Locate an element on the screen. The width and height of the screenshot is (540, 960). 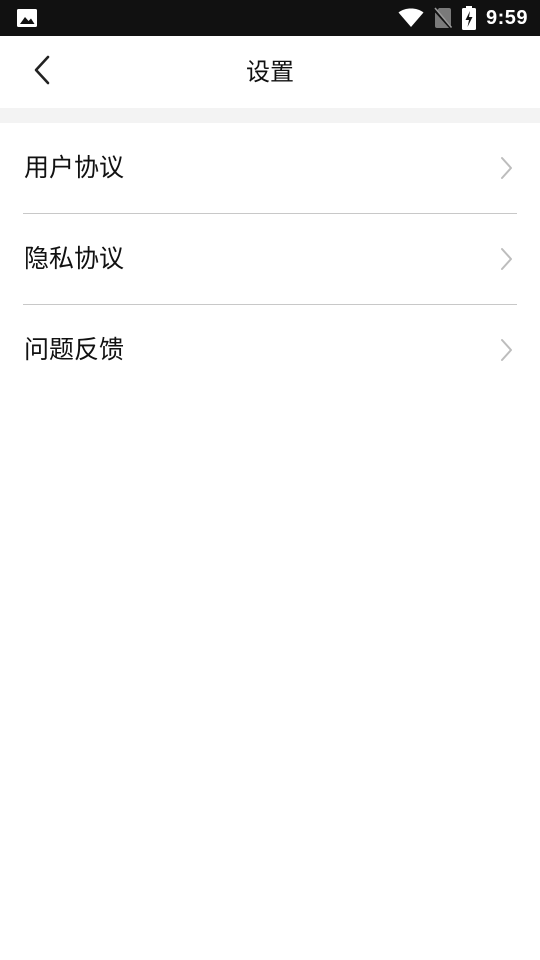
battery-charging-icon is located at coordinates (468, 18).